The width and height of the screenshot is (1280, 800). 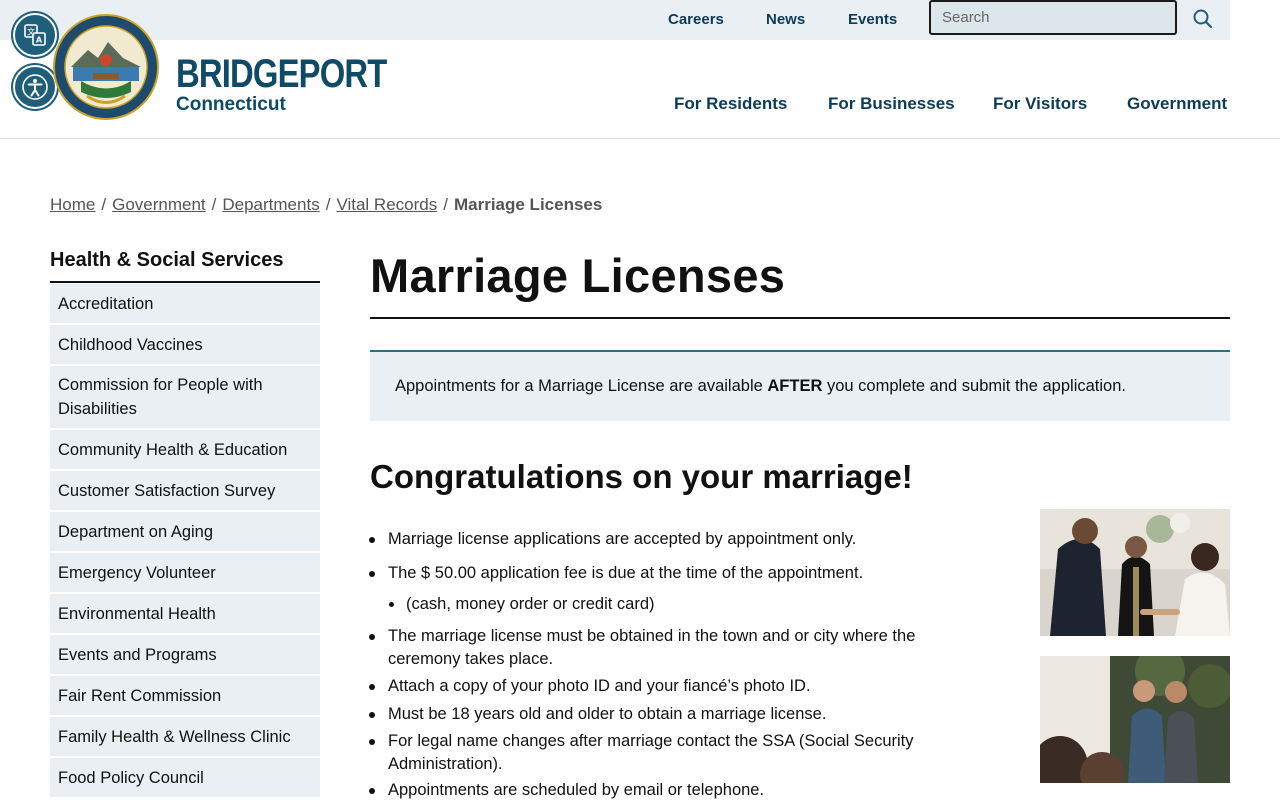 I want to click on sidebar-item-community-health: Community Health & Education, so click(x=185, y=449).